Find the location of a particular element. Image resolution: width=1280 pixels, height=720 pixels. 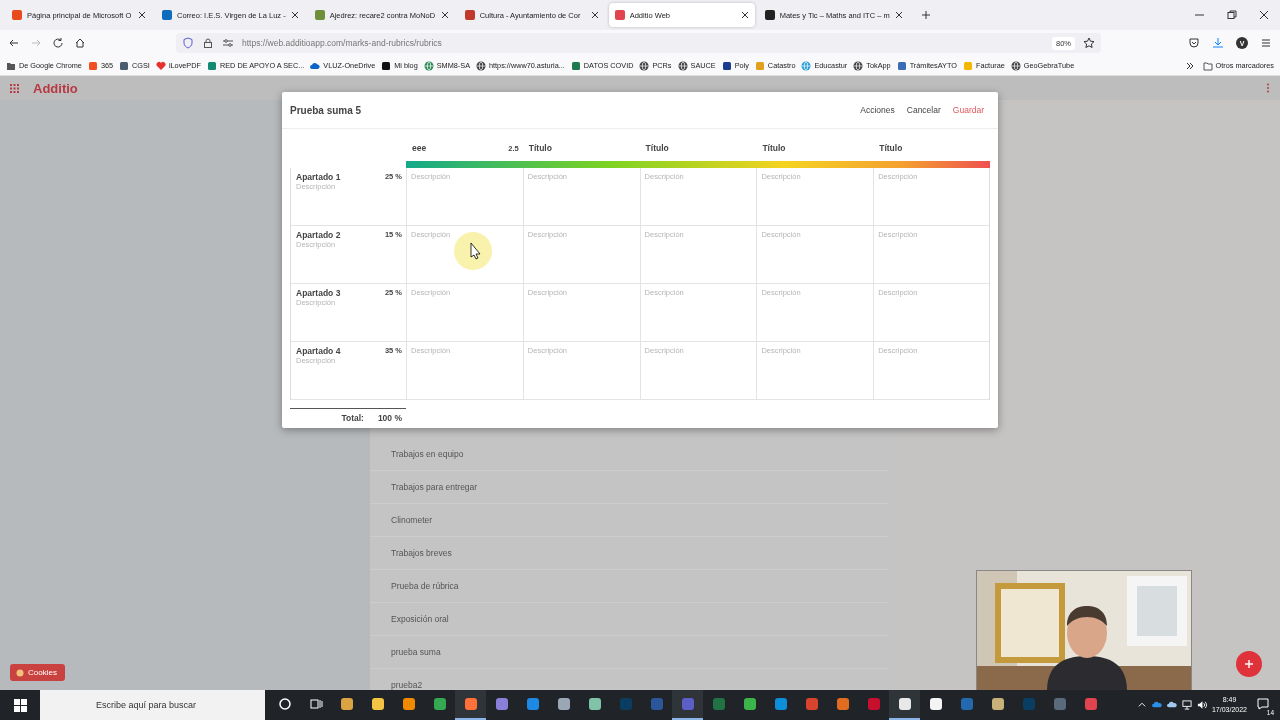

rubric-item: Trabajos breves is located at coordinates (629, 553).